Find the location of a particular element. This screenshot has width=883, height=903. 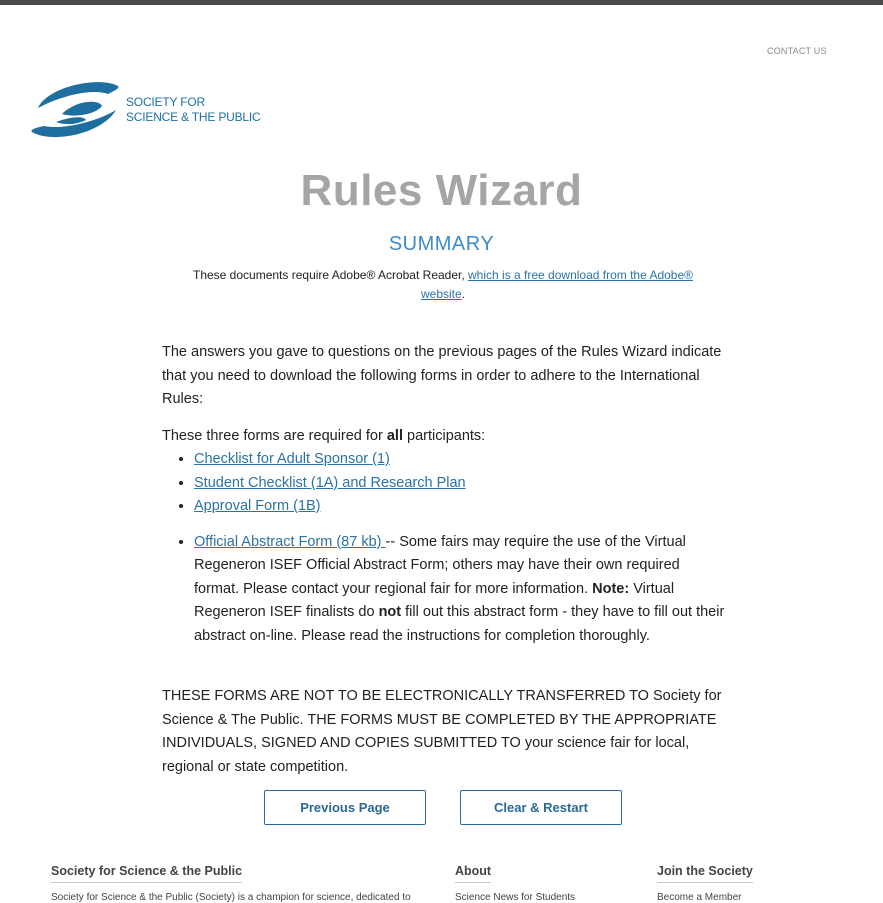

logo-line-2: SCIENCE & THE PUBLIC is located at coordinates (193, 117).